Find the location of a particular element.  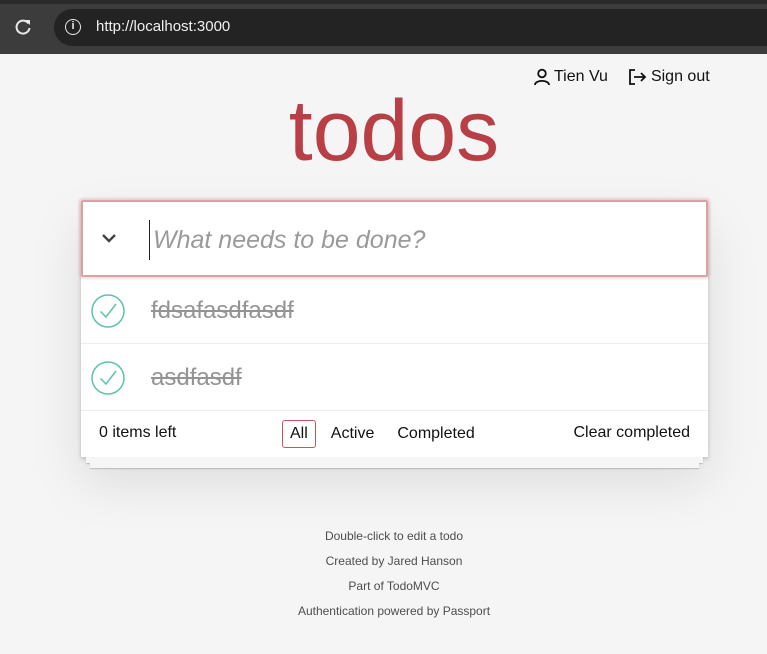

stack-shadow is located at coordinates (394, 465).